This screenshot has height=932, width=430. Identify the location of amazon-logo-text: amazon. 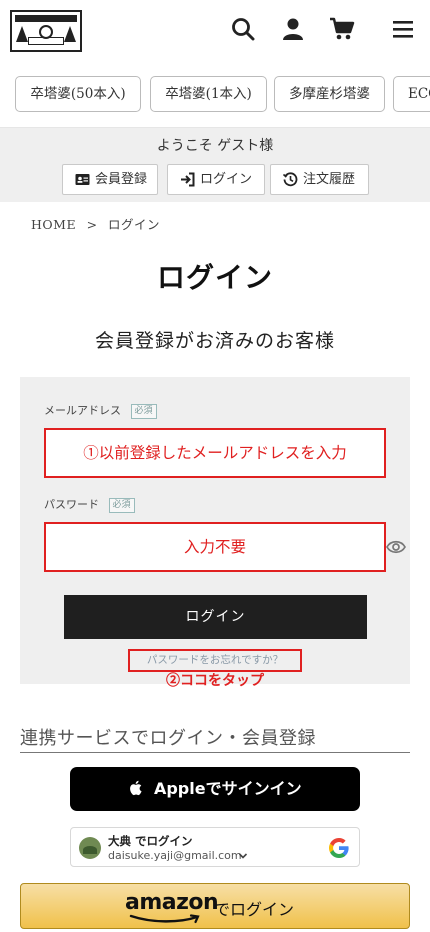
(172, 902).